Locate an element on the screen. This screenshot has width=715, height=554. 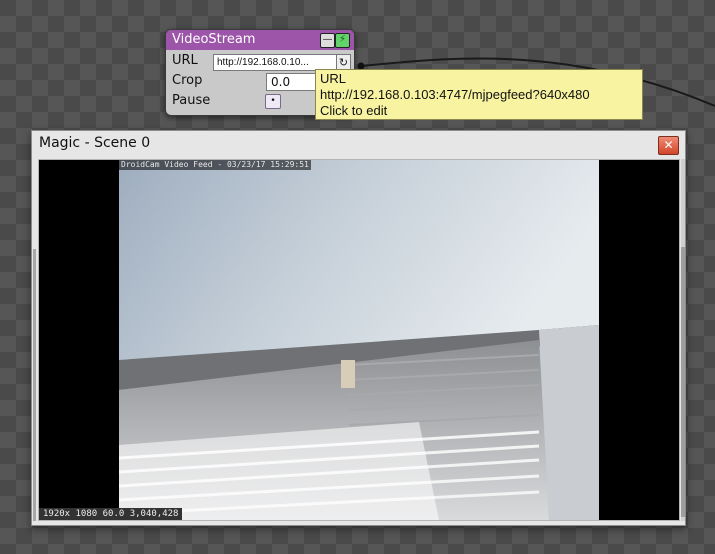
minimize-button: — is located at coordinates (327, 40).